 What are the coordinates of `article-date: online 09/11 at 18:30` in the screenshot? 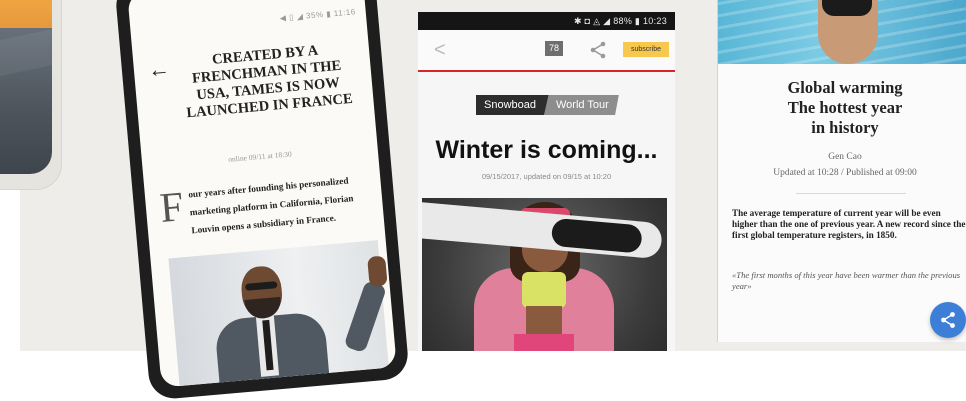 It's located at (260, 156).